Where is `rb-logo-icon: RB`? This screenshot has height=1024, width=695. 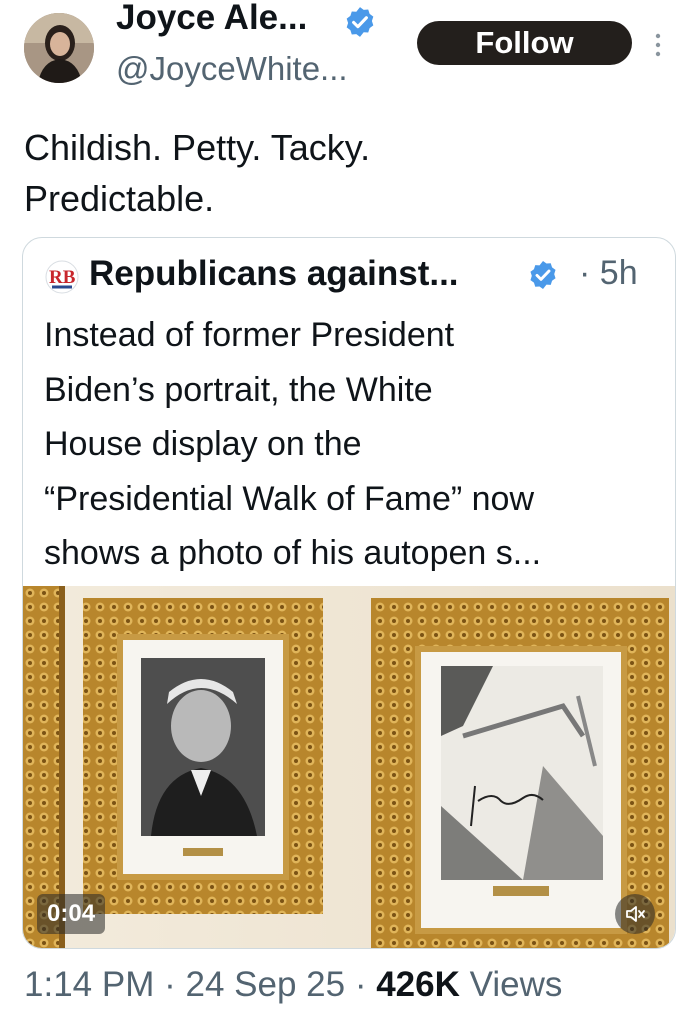
rb-logo-icon: RB is located at coordinates (62, 277).